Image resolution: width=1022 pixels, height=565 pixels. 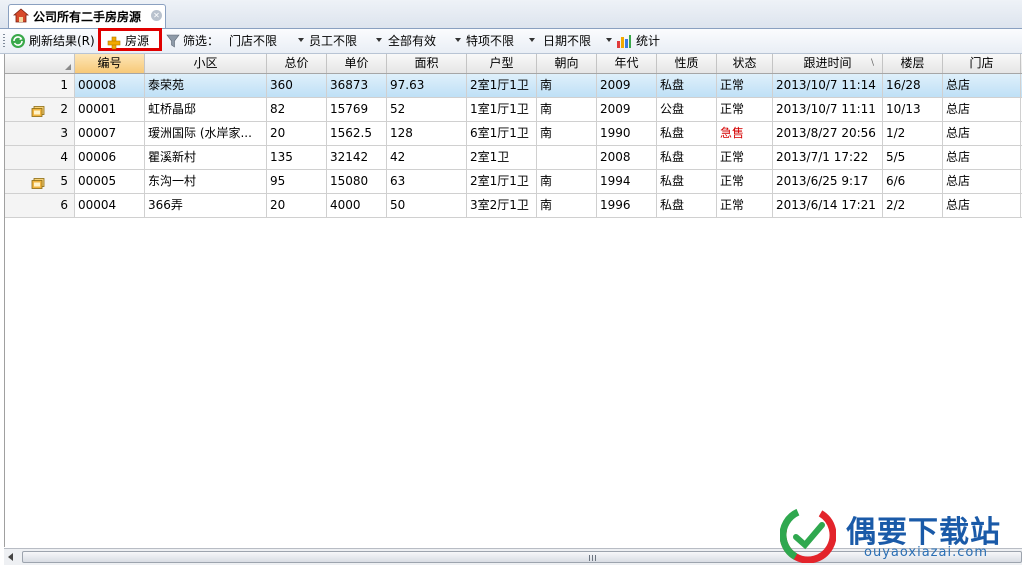 I want to click on site-watermark: 偶要下载站 ouyaoxiazai.com, so click(x=899, y=535).